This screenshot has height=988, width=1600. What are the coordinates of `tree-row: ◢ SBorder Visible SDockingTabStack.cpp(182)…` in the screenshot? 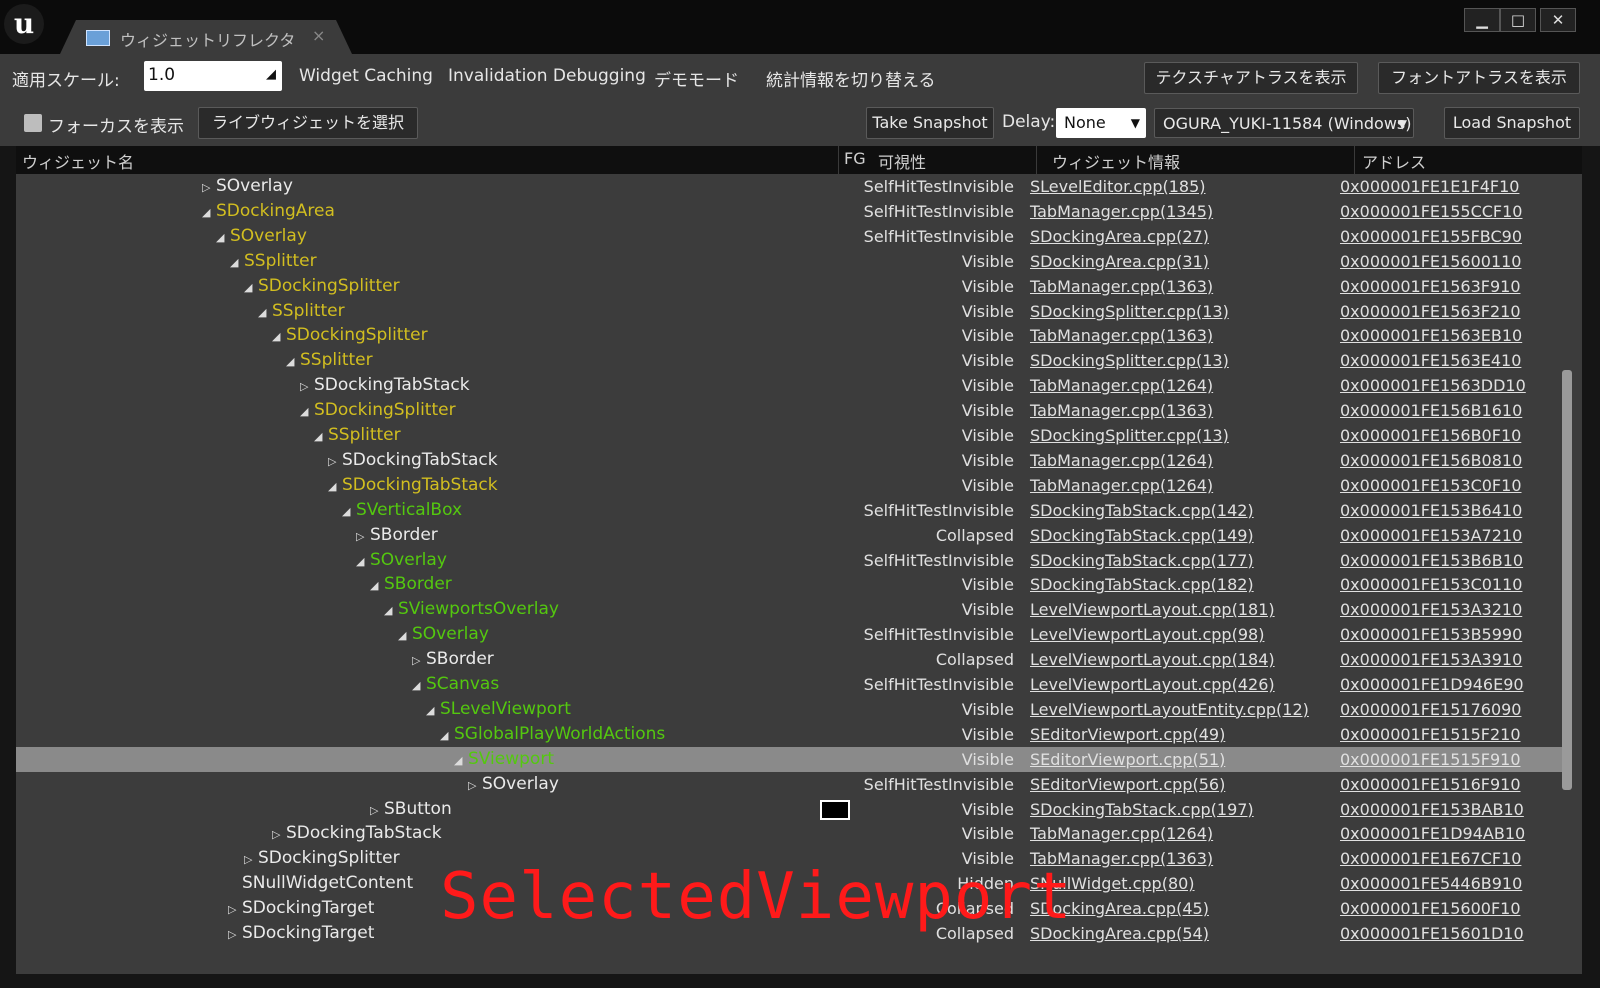 It's located at (791, 584).